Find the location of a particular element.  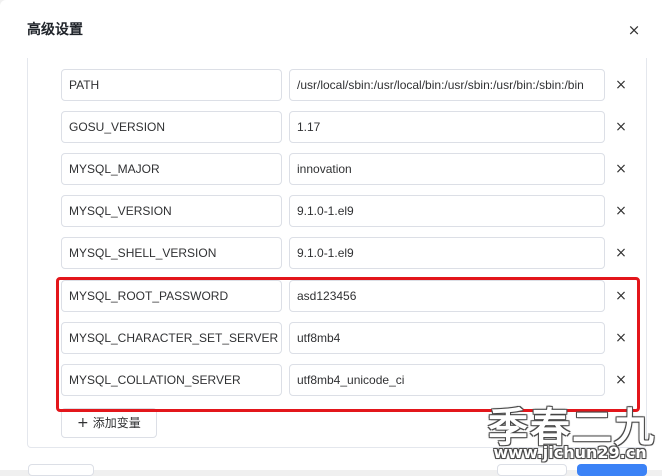

env-row: MYSQL_SHELL_VERSION 9.1.0-1.el9 × is located at coordinates (338, 253).